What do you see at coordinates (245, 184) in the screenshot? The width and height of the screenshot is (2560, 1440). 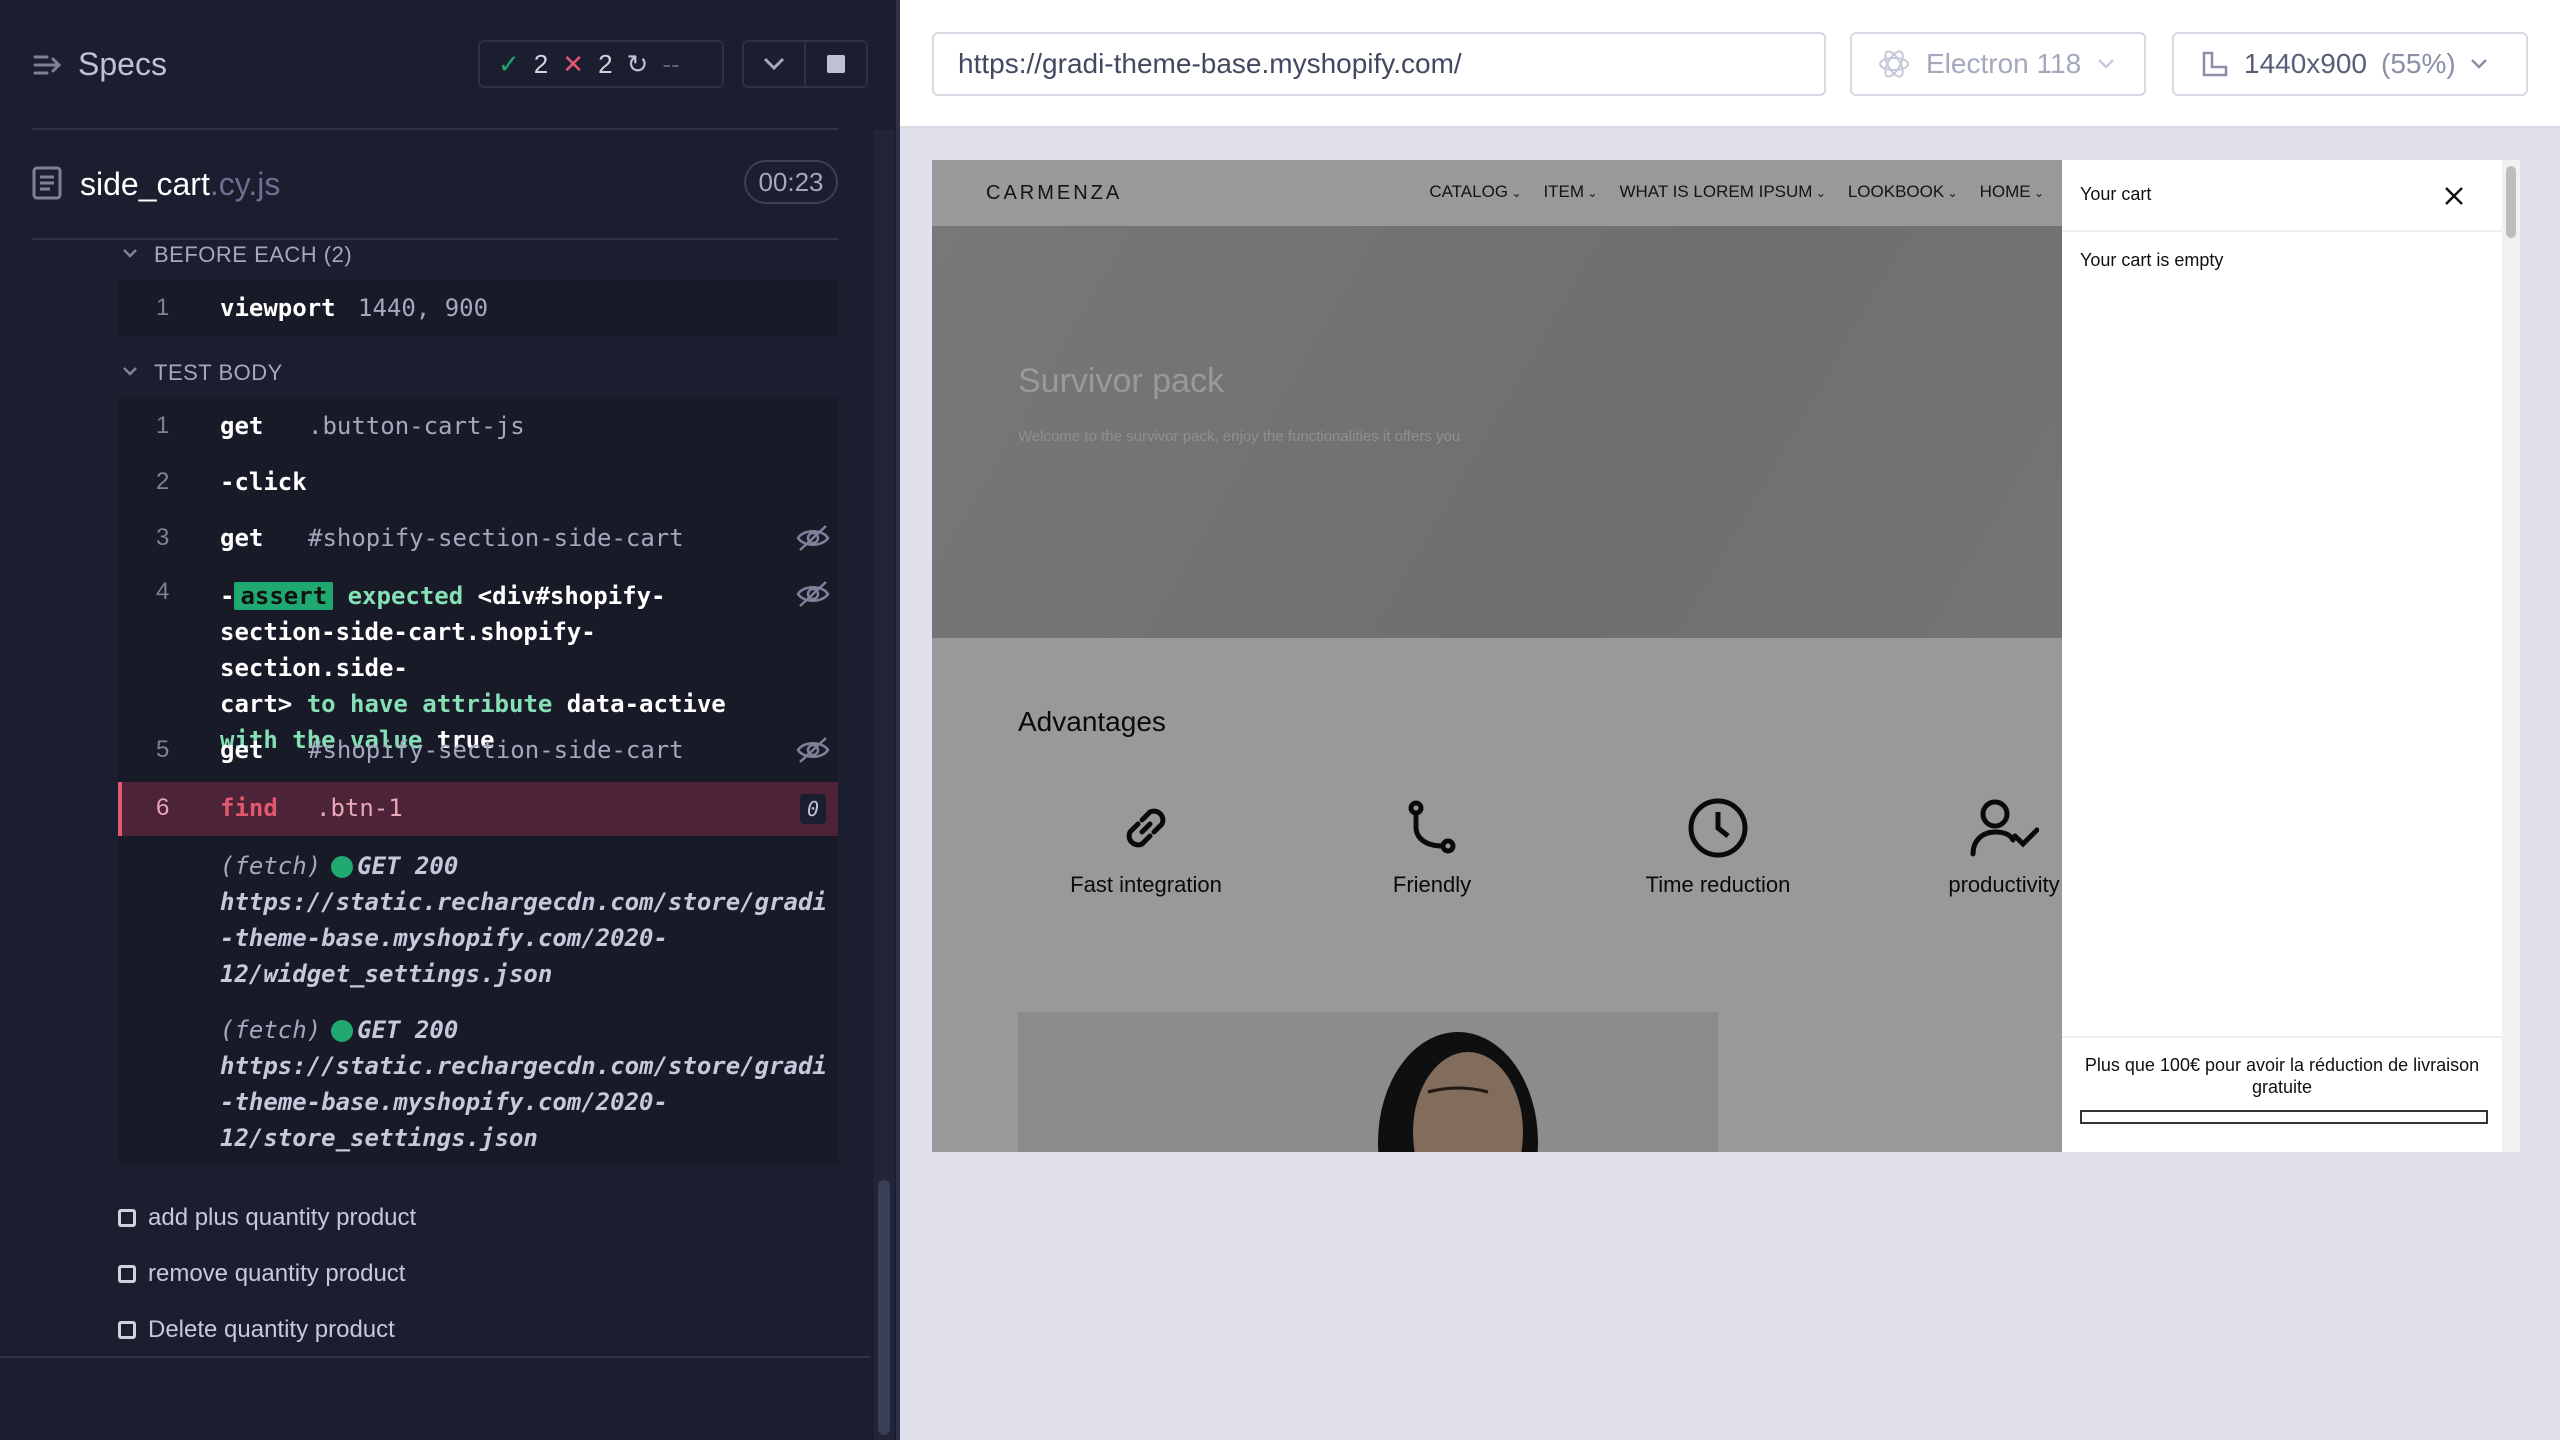 I see `spec-extension: .cy.js` at bounding box center [245, 184].